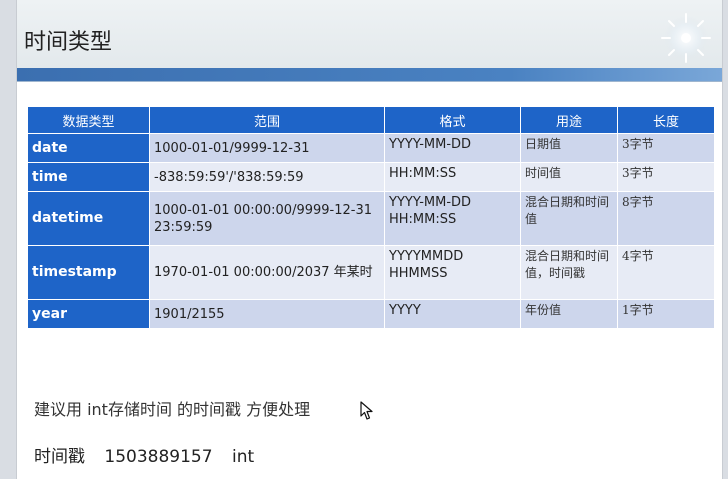 The width and height of the screenshot is (728, 479). I want to click on header-accent-bar, so click(369, 74).